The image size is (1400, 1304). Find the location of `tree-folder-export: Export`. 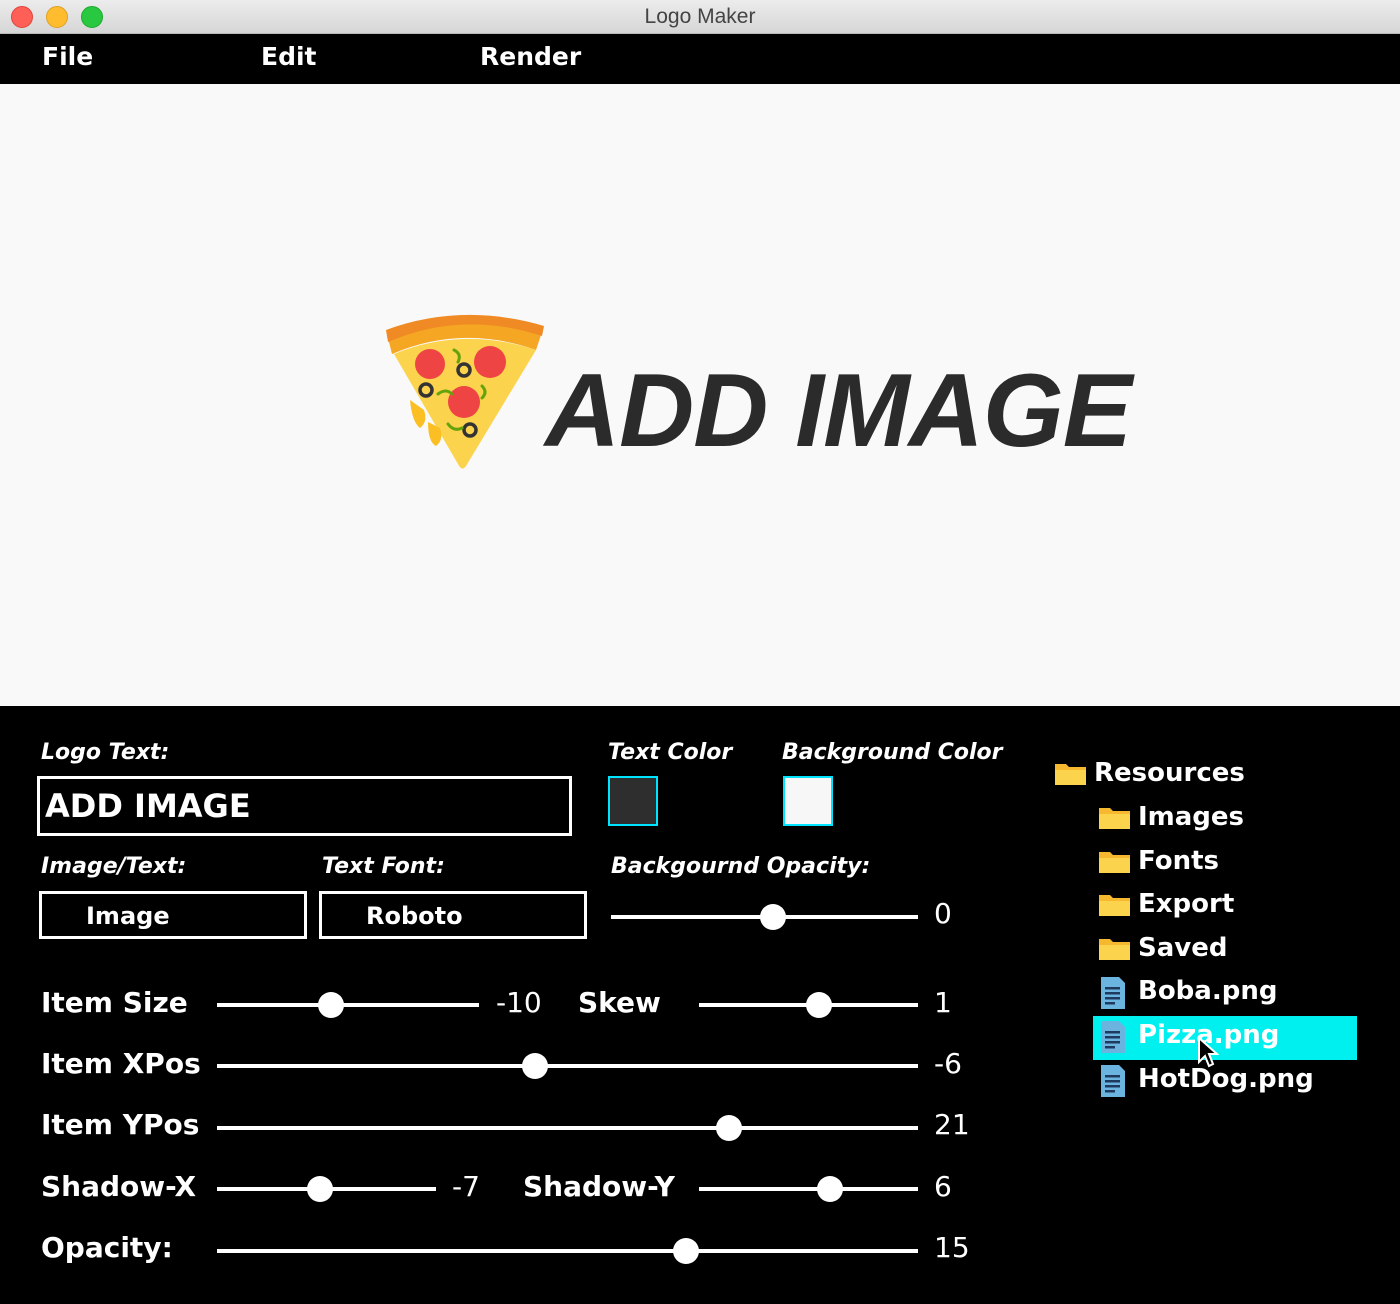

tree-folder-export: Export is located at coordinates (1198, 907).